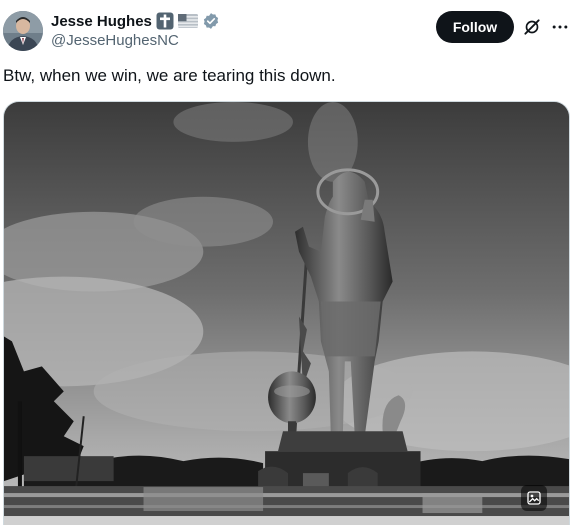  What do you see at coordinates (475, 27) in the screenshot?
I see `follow-button: Follow` at bounding box center [475, 27].